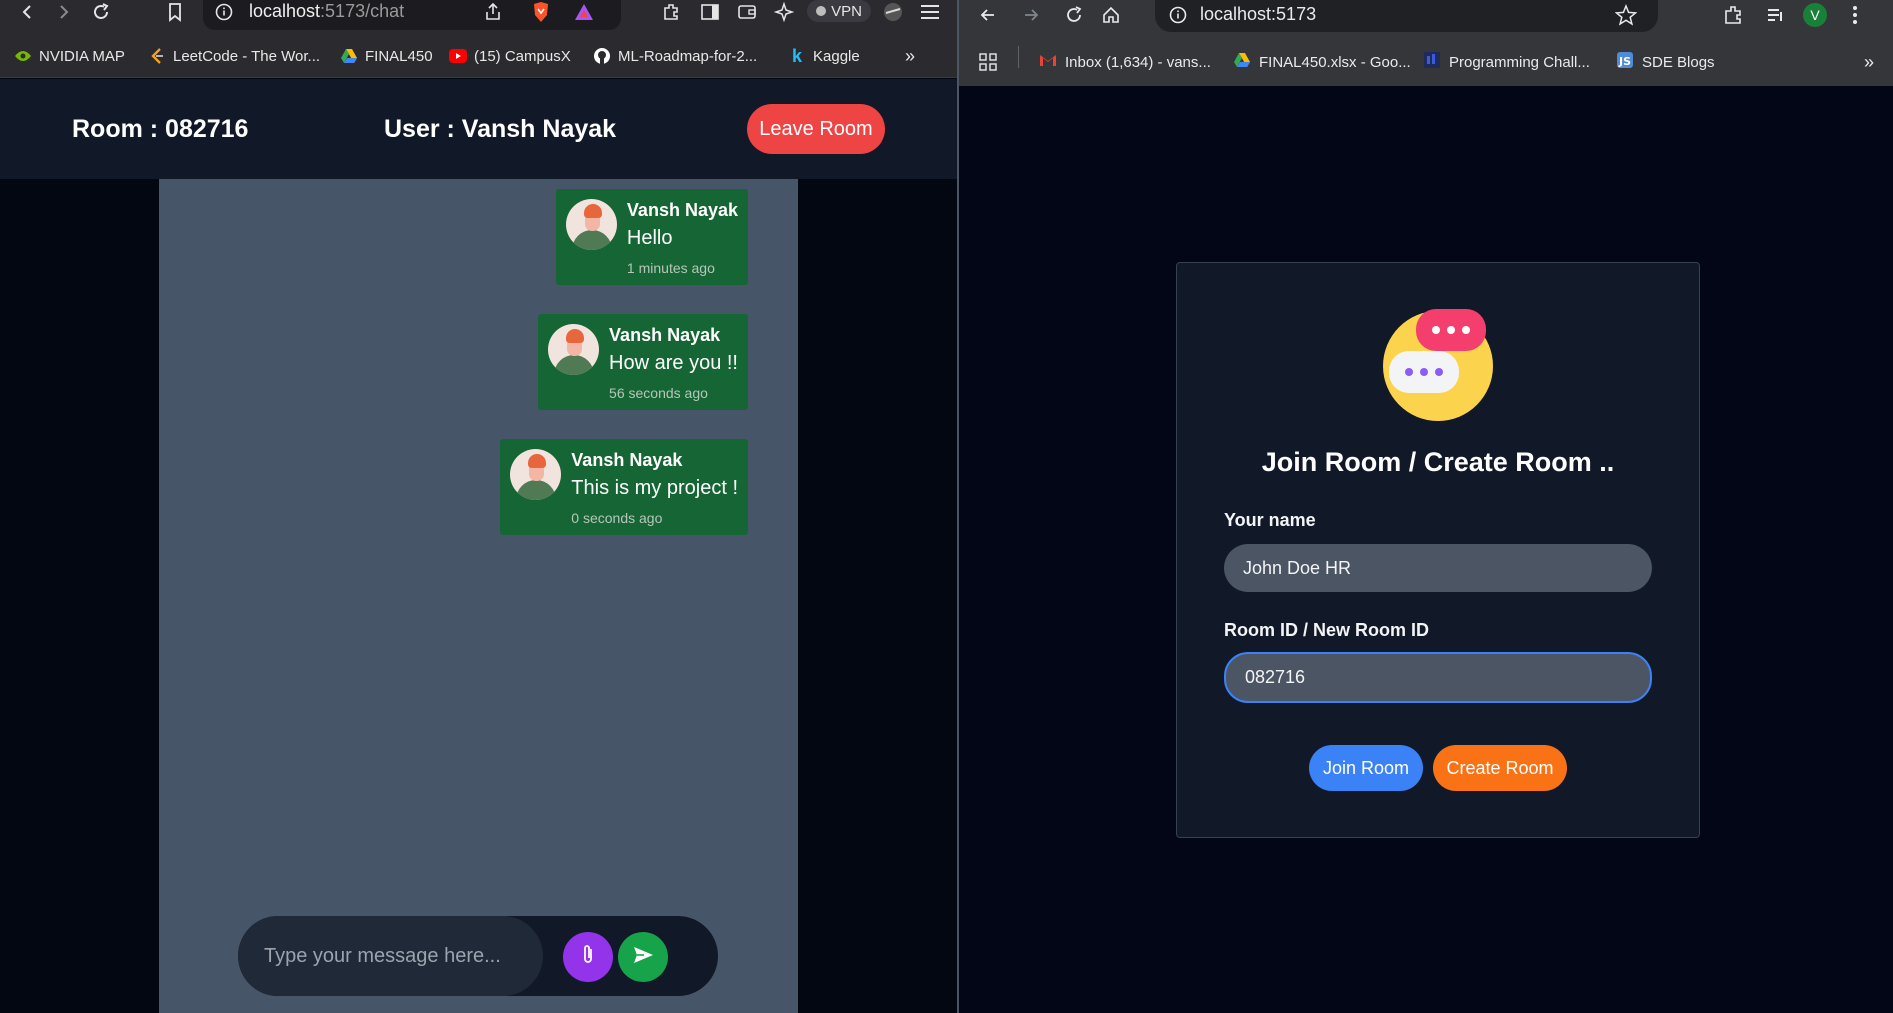 The width and height of the screenshot is (1893, 1013). What do you see at coordinates (541, 12) in the screenshot?
I see `brave-shield-icon` at bounding box center [541, 12].